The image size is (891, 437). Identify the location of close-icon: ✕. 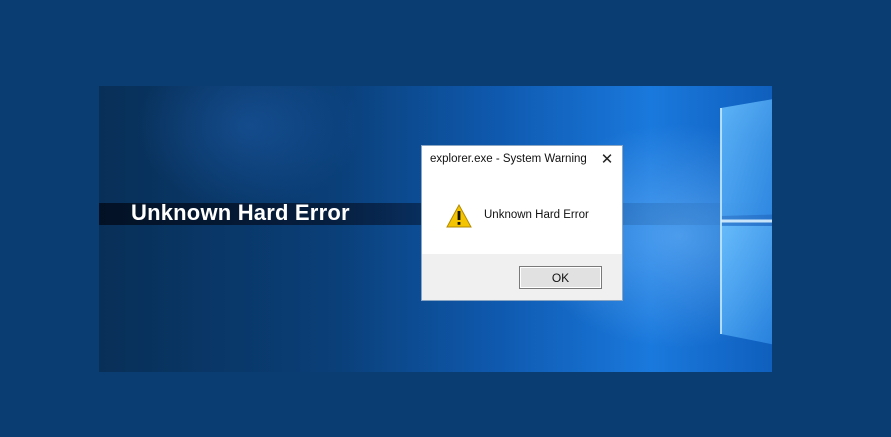
(607, 159).